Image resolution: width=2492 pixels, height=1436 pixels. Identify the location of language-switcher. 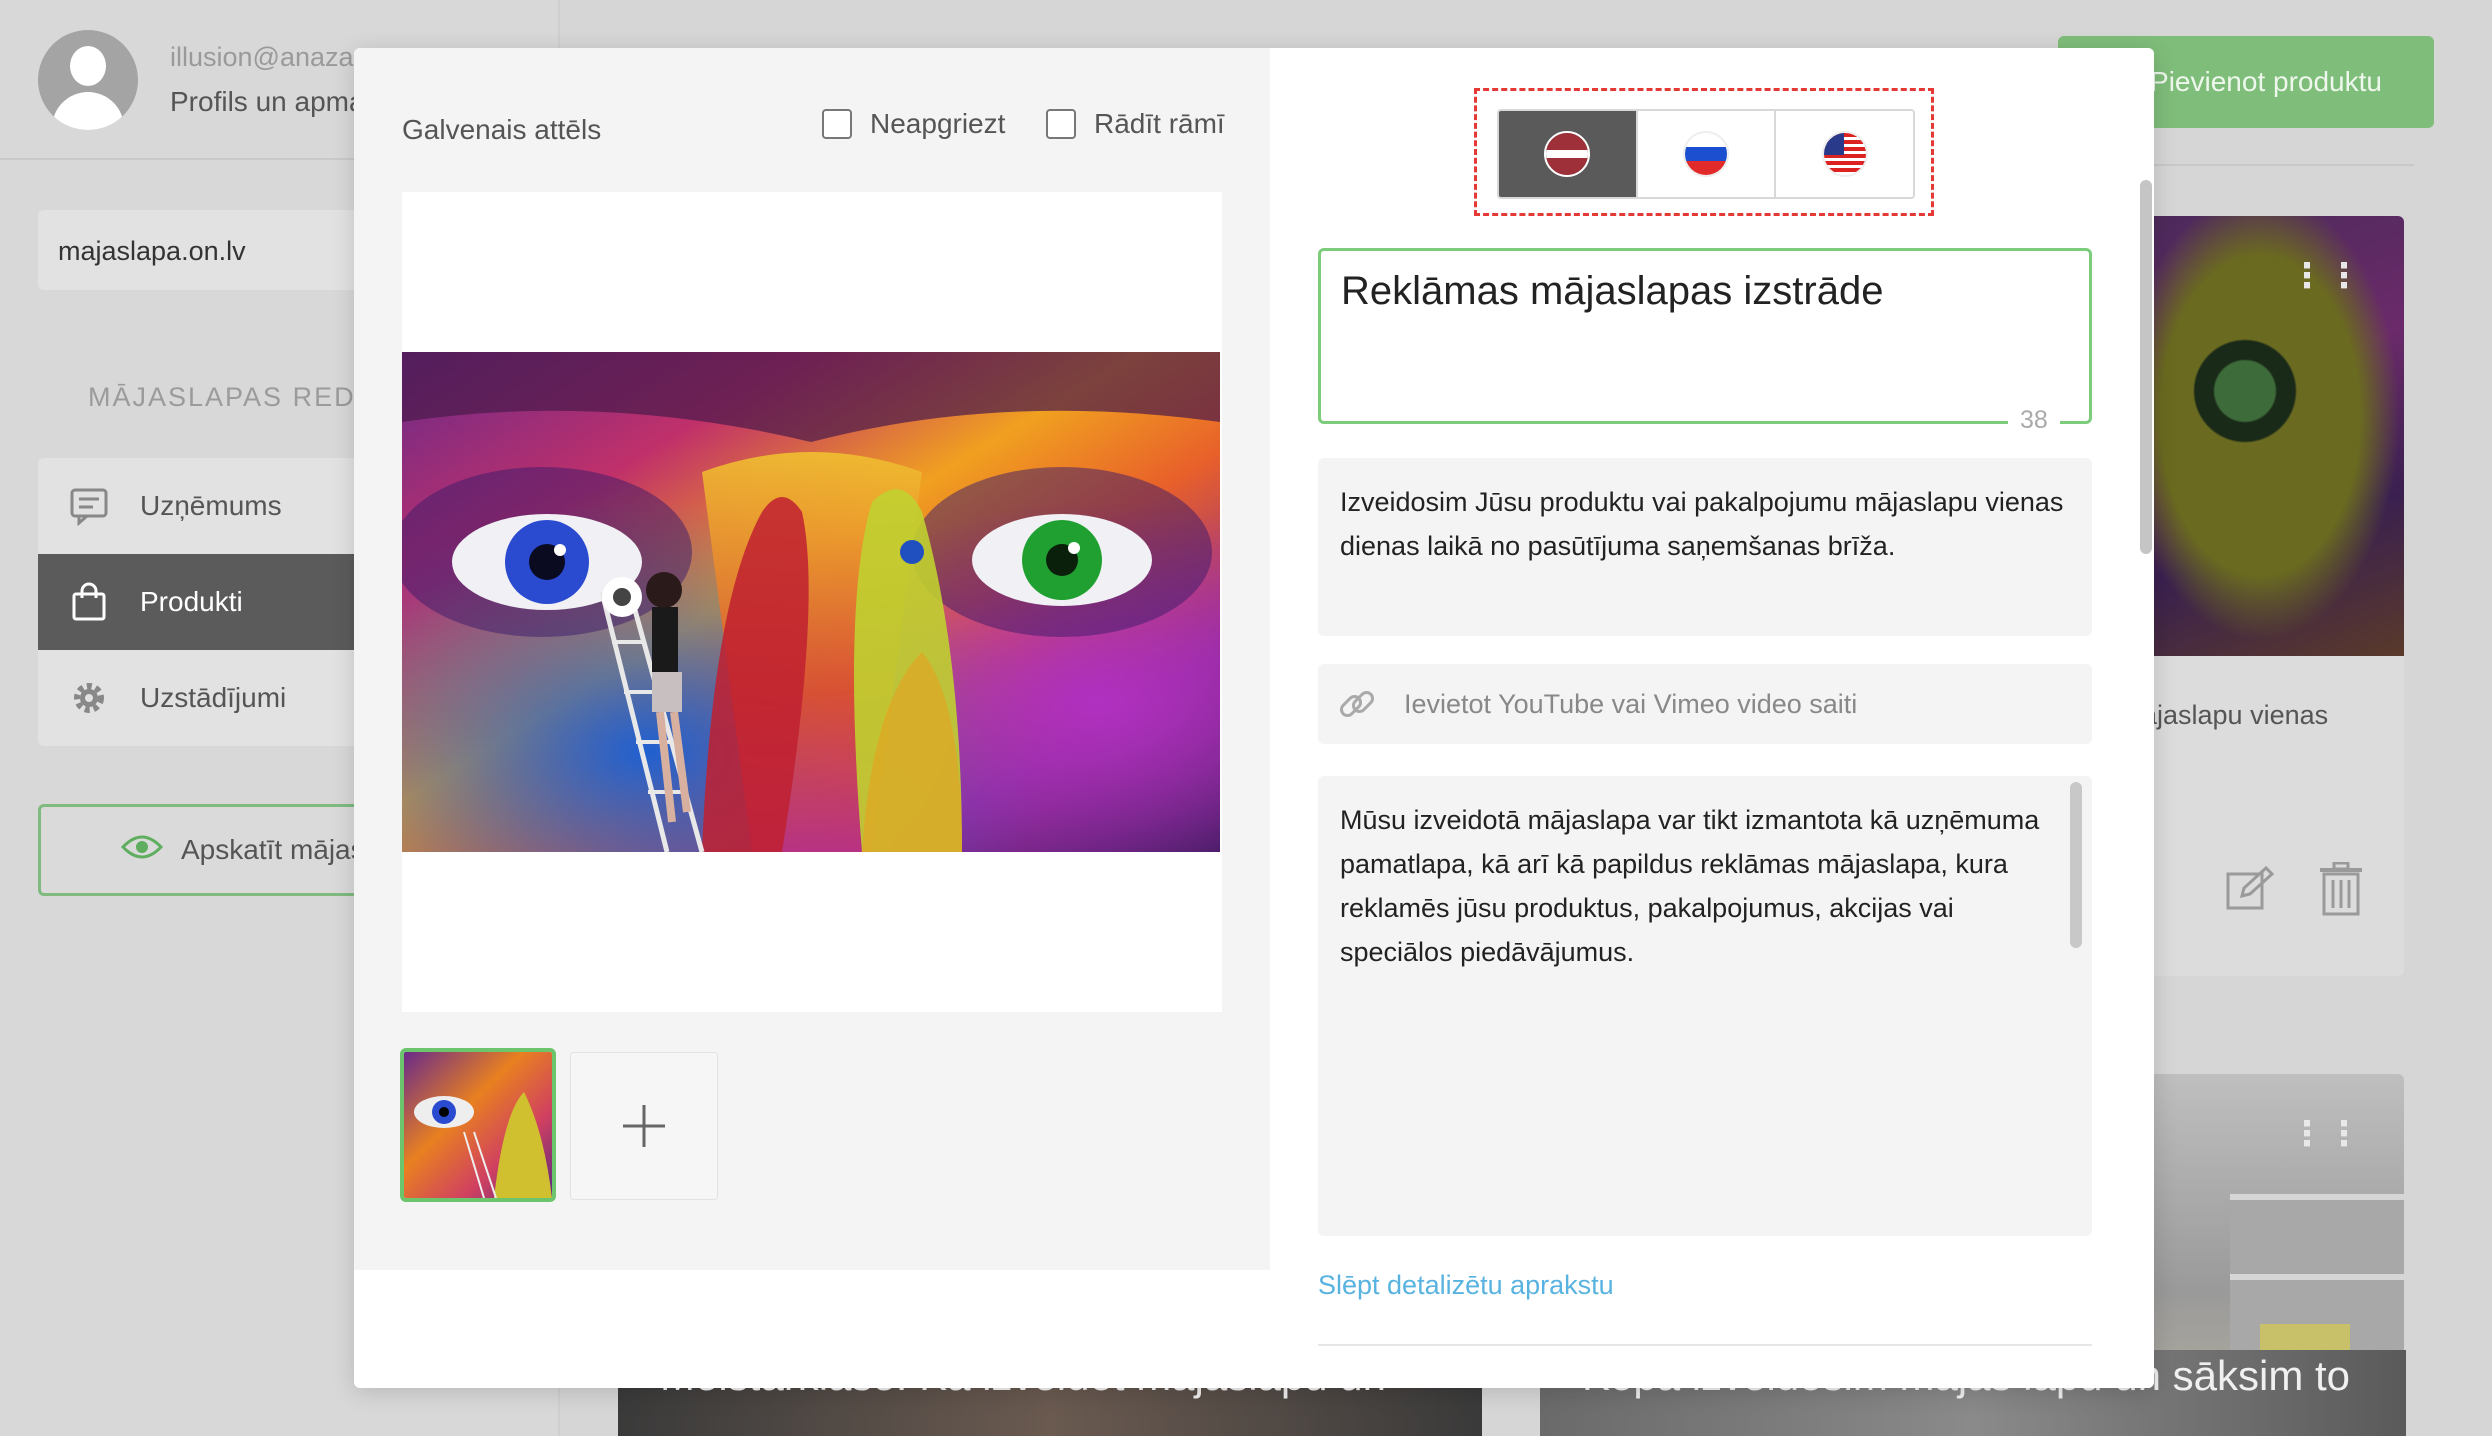
(1706, 154).